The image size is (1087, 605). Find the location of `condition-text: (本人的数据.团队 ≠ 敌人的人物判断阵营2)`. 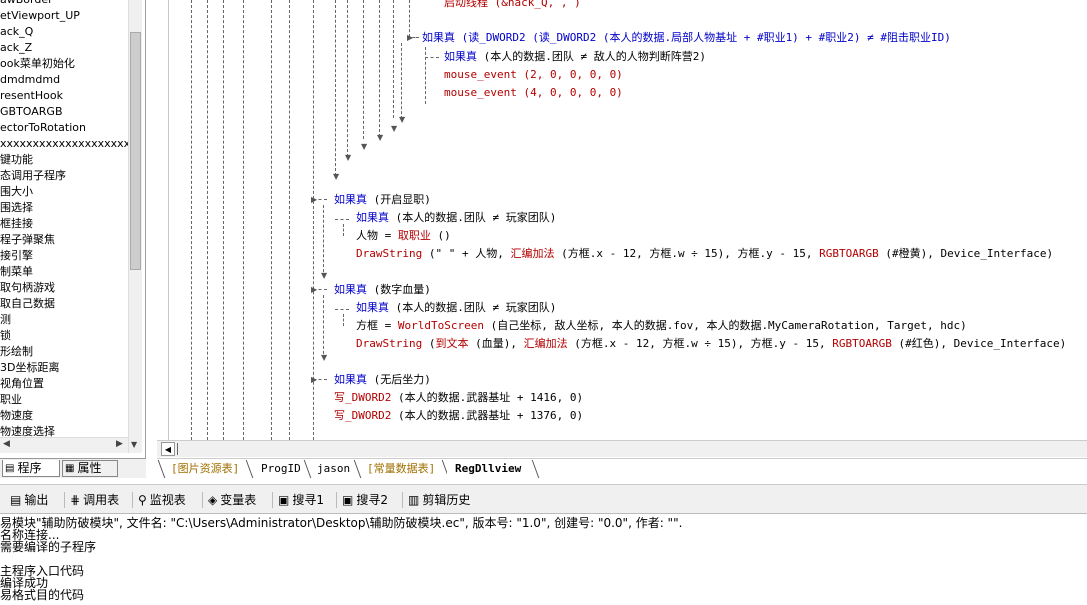

condition-text: (本人的数据.团队 ≠ 敌人的人物判断阵营2) is located at coordinates (591, 56).